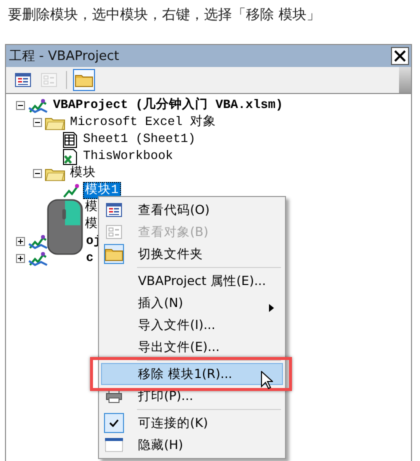 The image size is (420, 461). What do you see at coordinates (114, 445) in the screenshot?
I see `window-icon` at bounding box center [114, 445].